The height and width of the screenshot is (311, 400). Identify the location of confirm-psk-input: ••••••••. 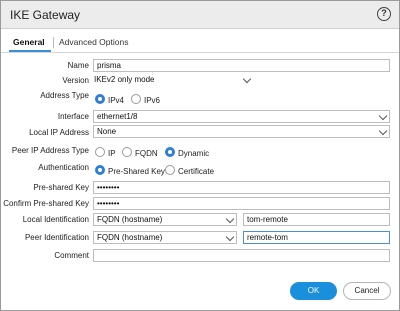
(241, 203).